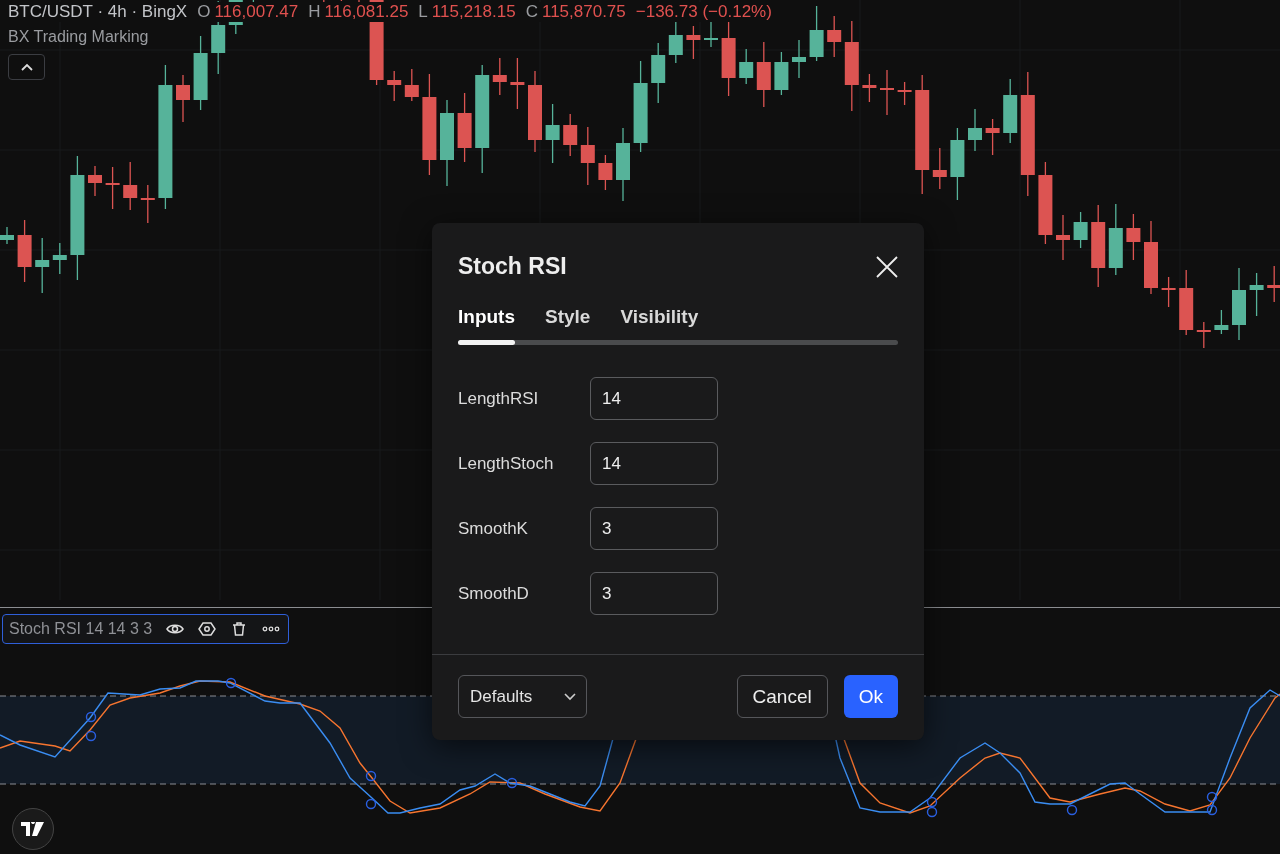  What do you see at coordinates (583, 12) in the screenshot?
I see `ohlc-value: 115,870.75` at bounding box center [583, 12].